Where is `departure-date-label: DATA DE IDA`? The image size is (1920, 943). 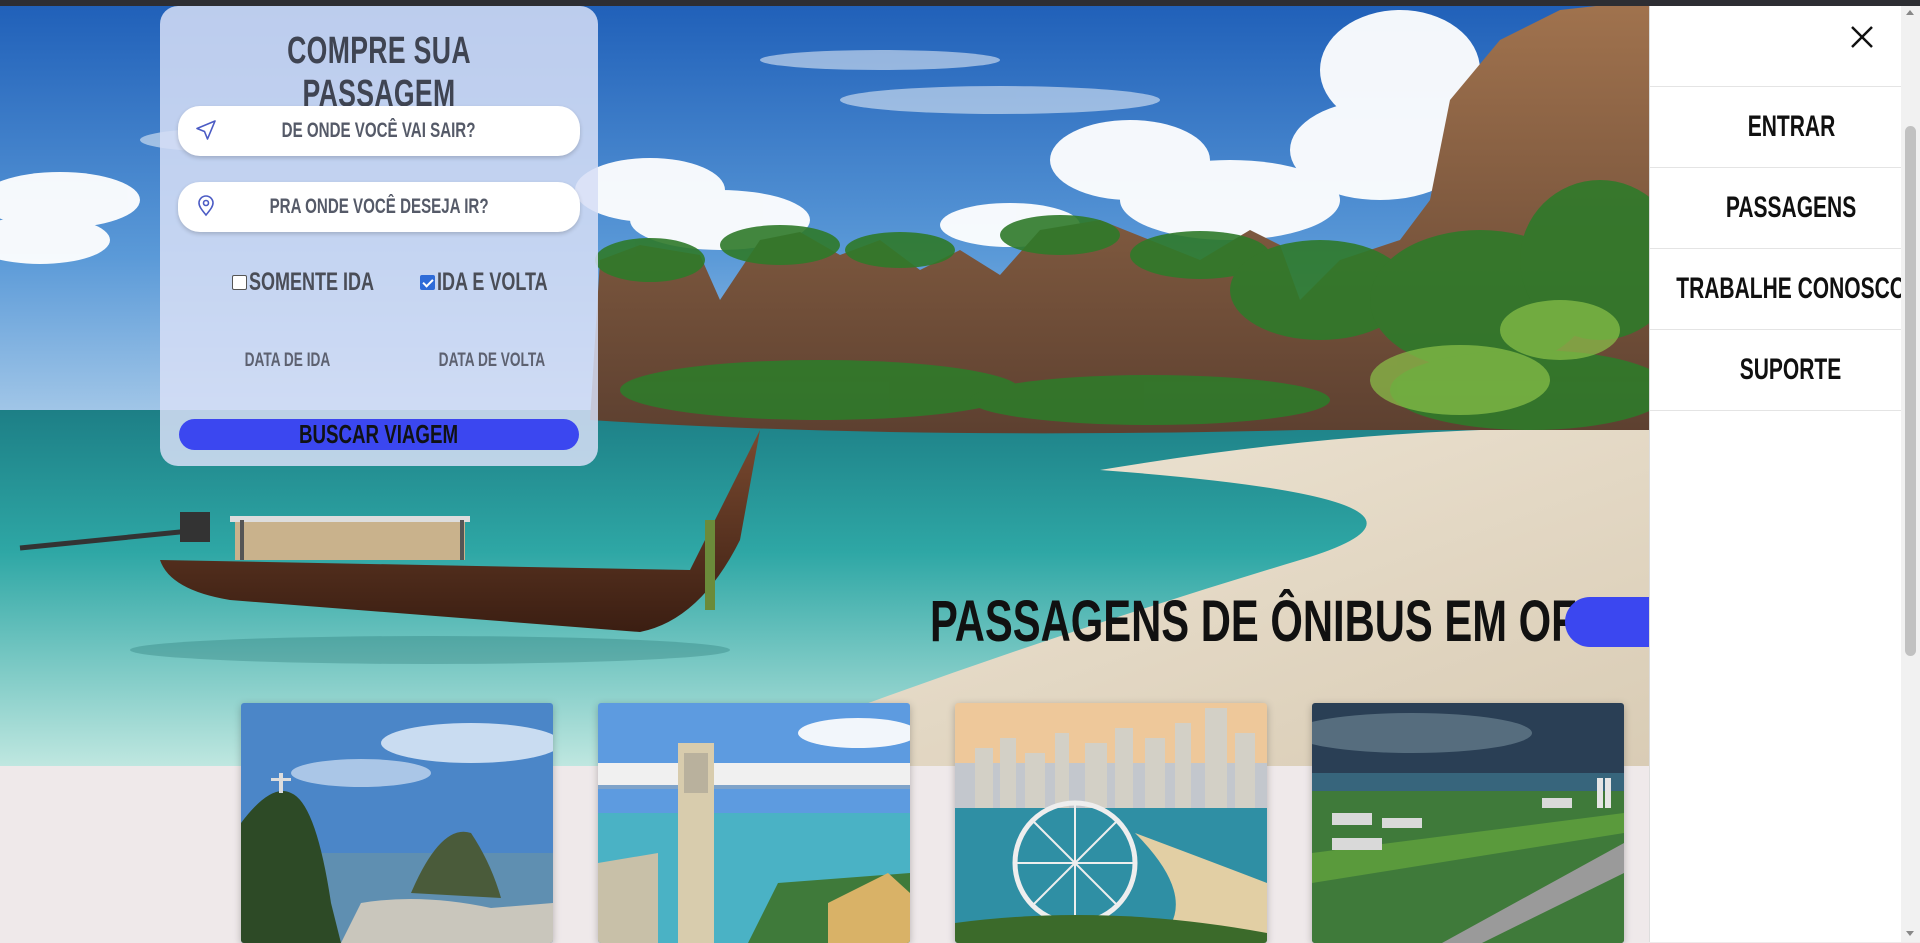 departure-date-label: DATA DE IDA is located at coordinates (287, 360).